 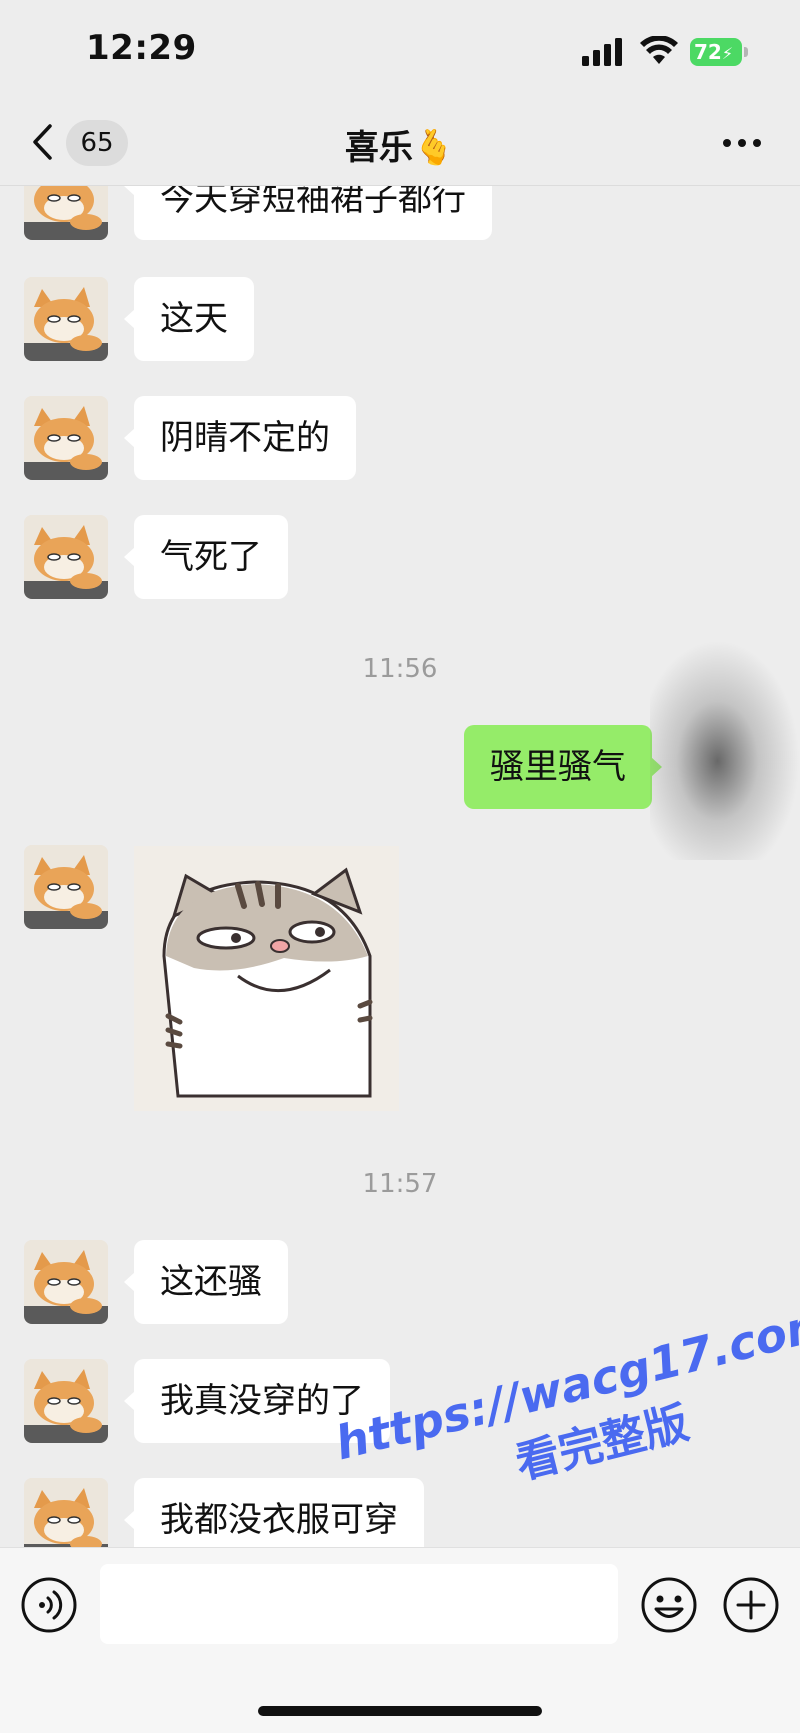 What do you see at coordinates (669, 1605) in the screenshot?
I see `emoji-icon` at bounding box center [669, 1605].